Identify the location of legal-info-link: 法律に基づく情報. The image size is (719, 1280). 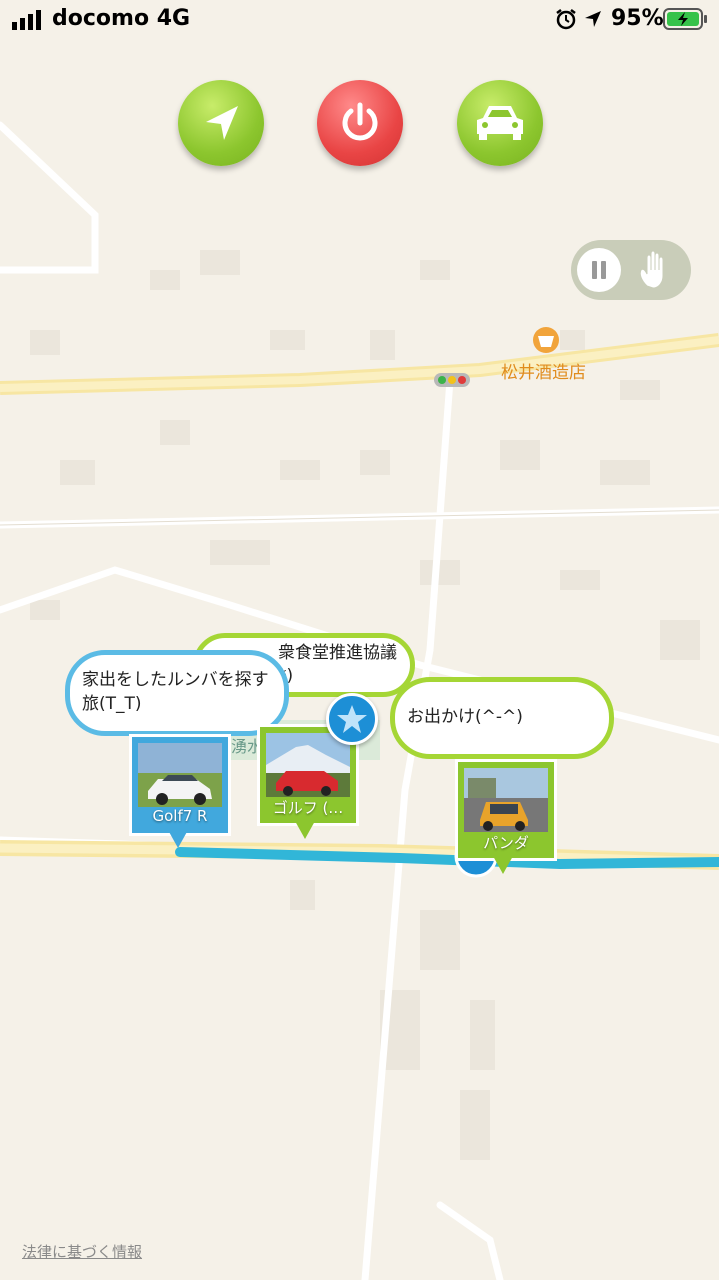
(82, 1251).